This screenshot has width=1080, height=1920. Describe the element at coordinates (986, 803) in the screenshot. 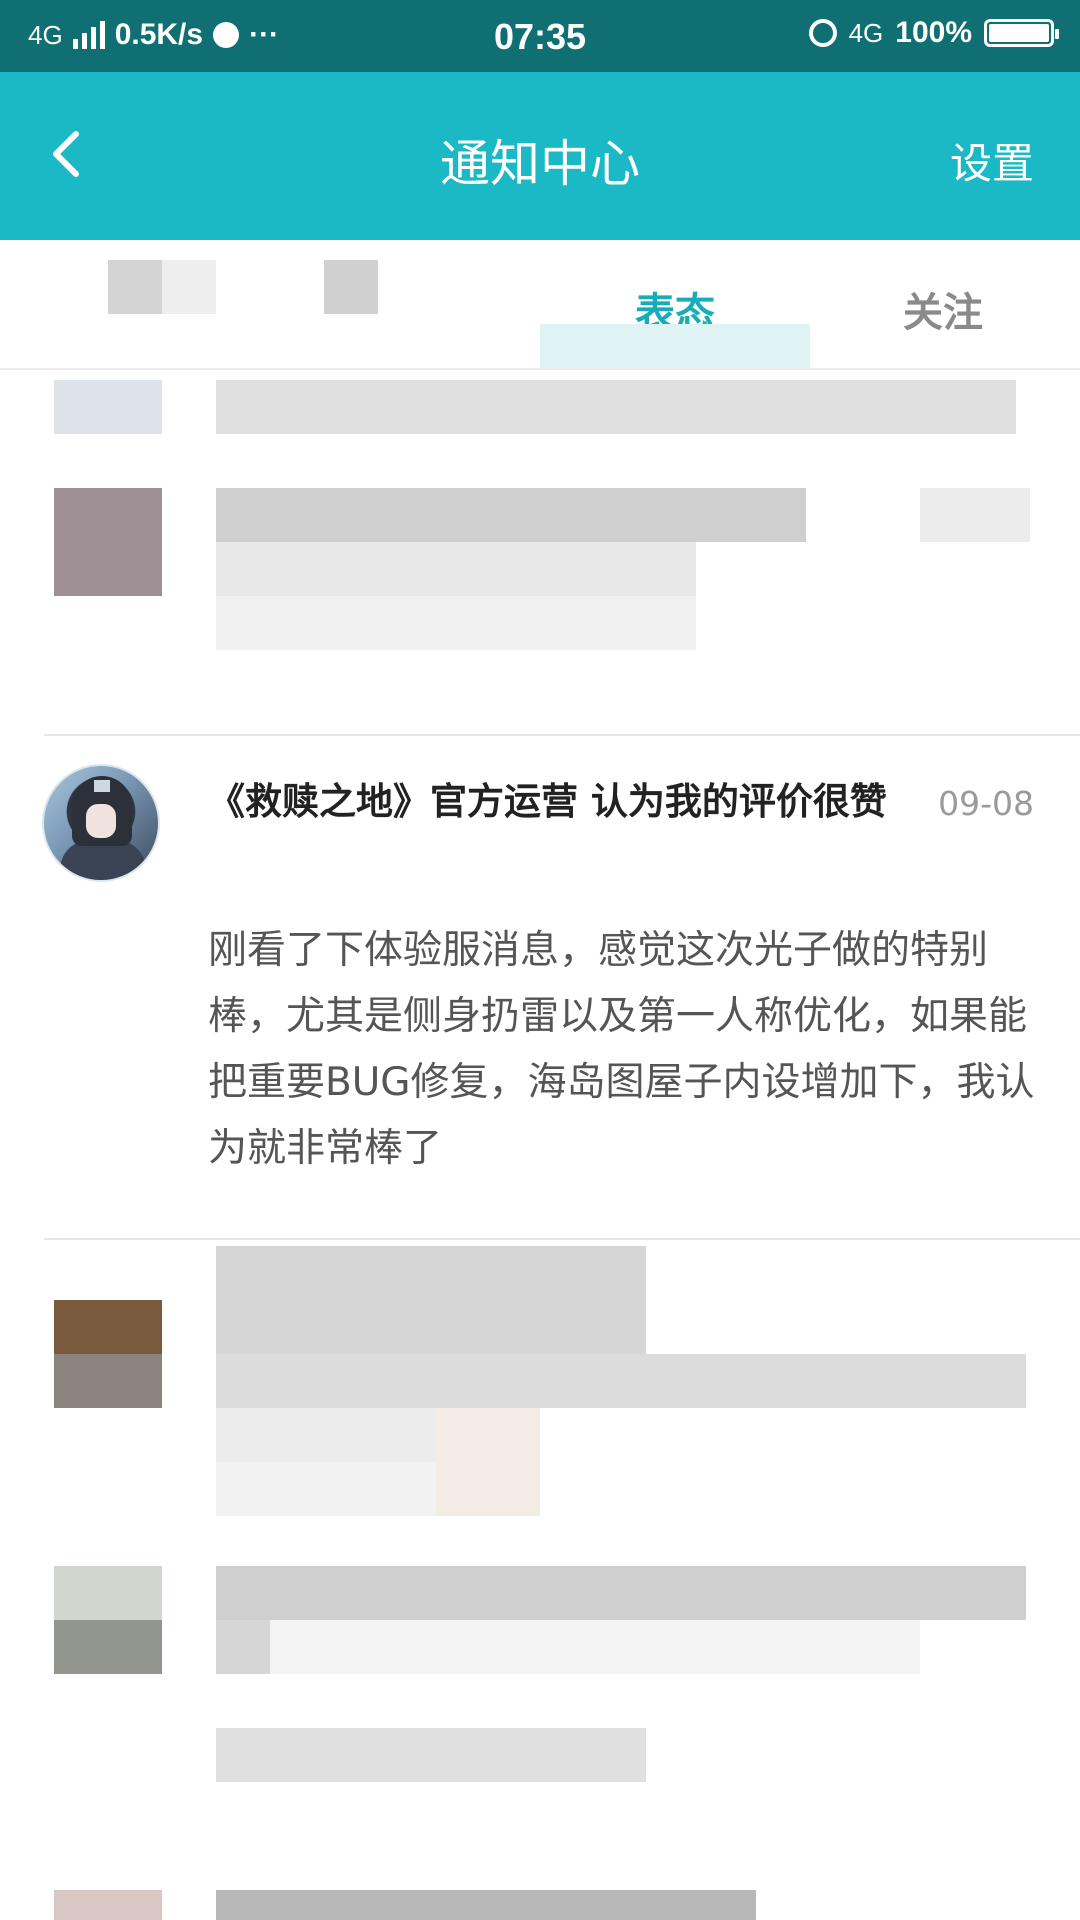

I see `notification-time: 09-08` at that location.